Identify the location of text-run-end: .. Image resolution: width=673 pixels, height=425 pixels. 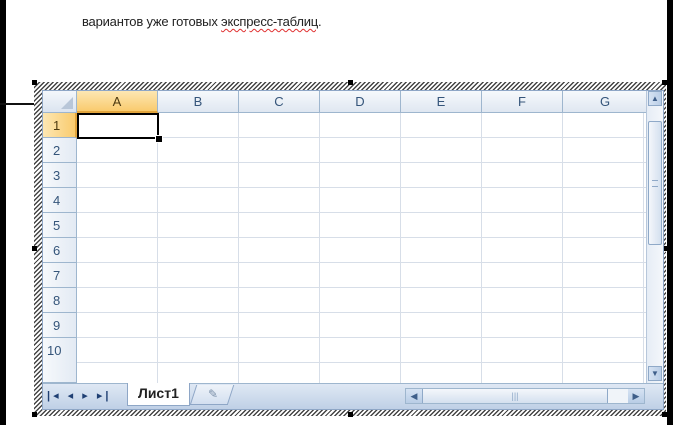
(320, 21).